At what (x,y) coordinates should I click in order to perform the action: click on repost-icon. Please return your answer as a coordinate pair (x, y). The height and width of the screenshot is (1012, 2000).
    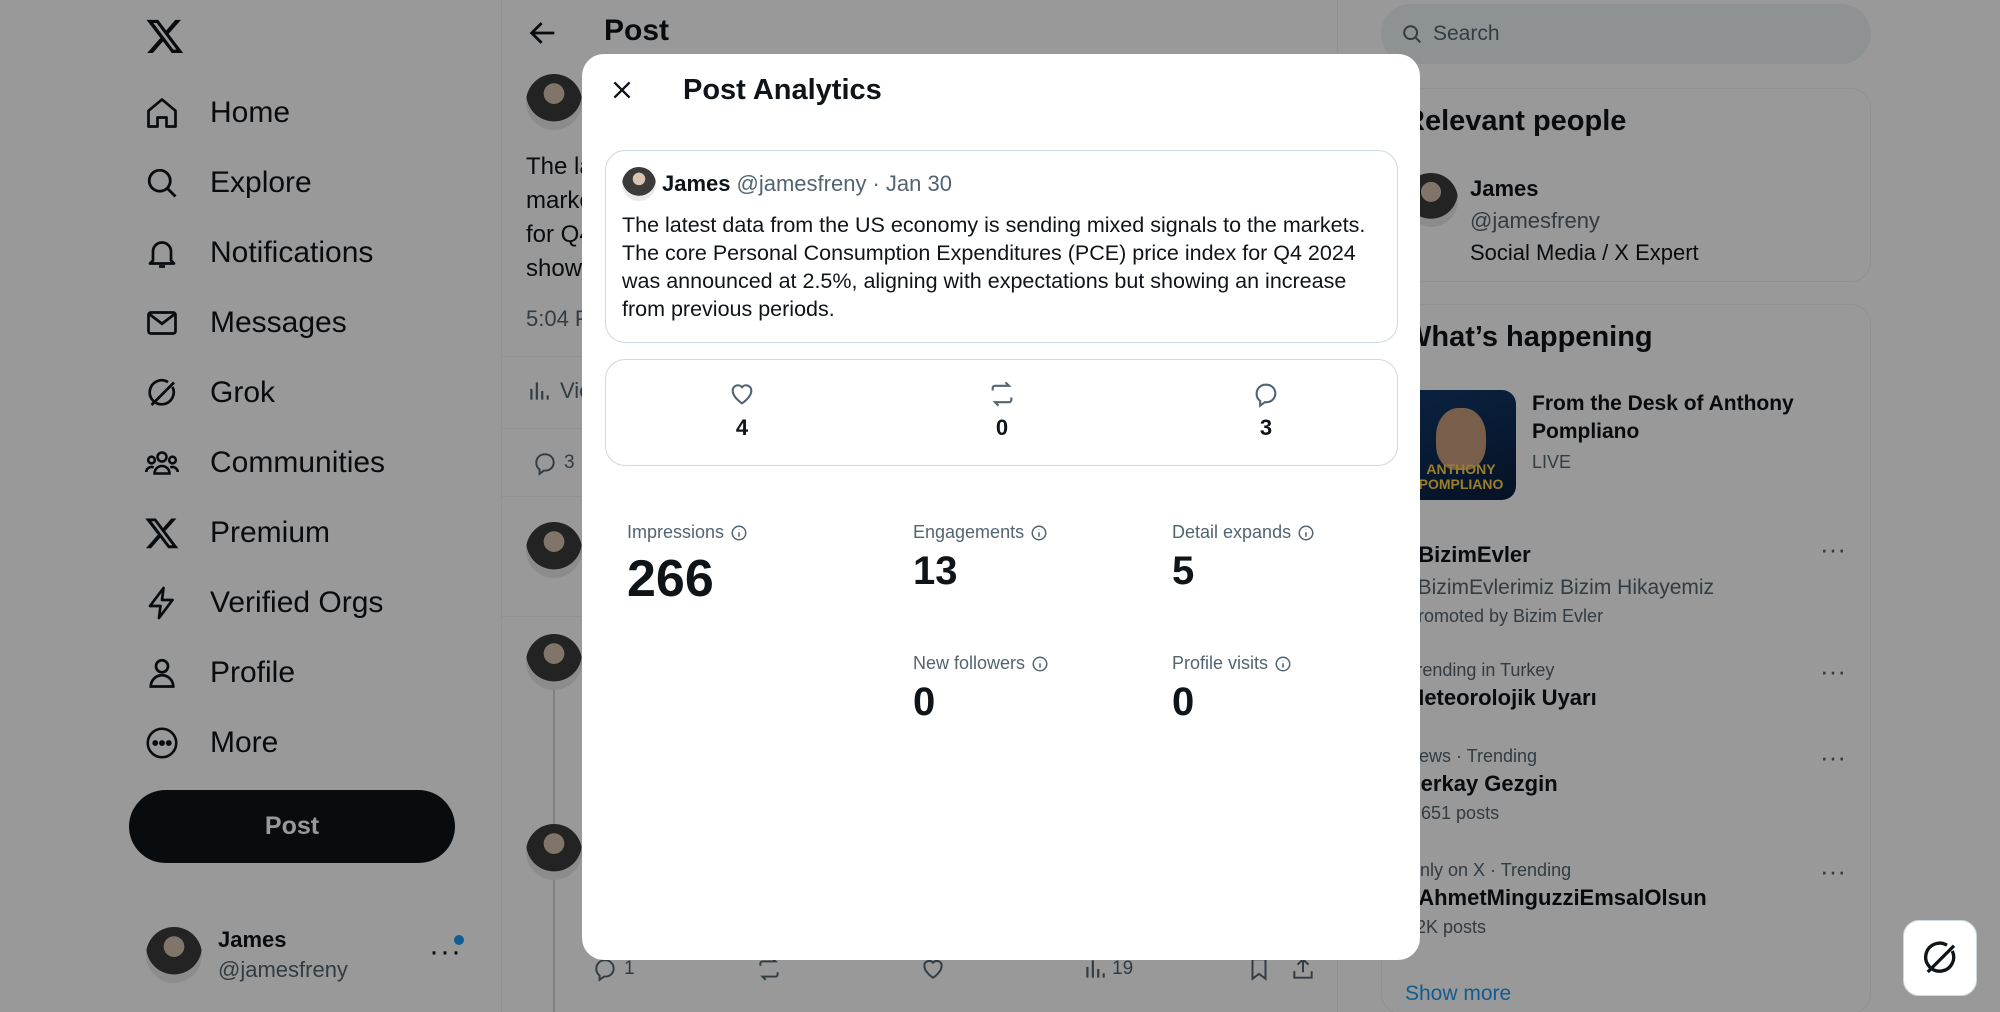
    Looking at the image, I should click on (1002, 394).